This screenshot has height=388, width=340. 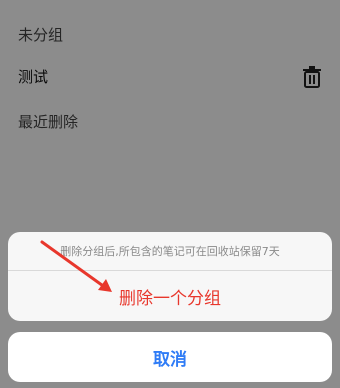 What do you see at coordinates (170, 251) in the screenshot?
I see `action-sheet-message: 删除分组后,所包含的笔记可在回收站保留7天` at bounding box center [170, 251].